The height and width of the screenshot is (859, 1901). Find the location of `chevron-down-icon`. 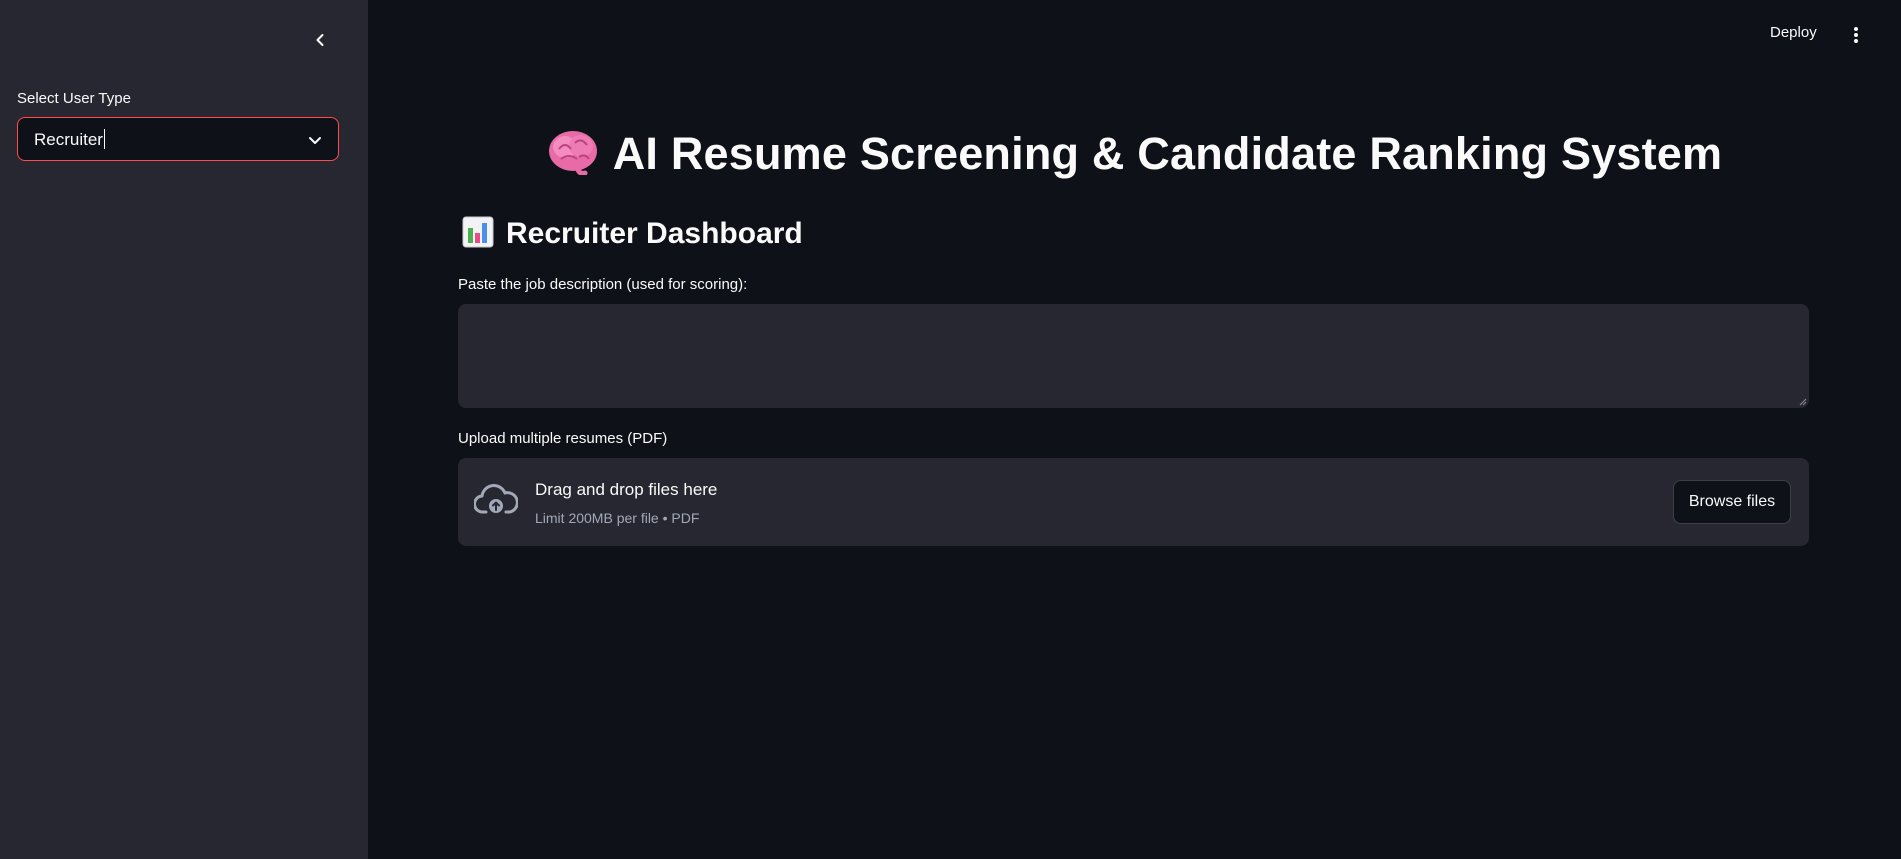

chevron-down-icon is located at coordinates (315, 140).